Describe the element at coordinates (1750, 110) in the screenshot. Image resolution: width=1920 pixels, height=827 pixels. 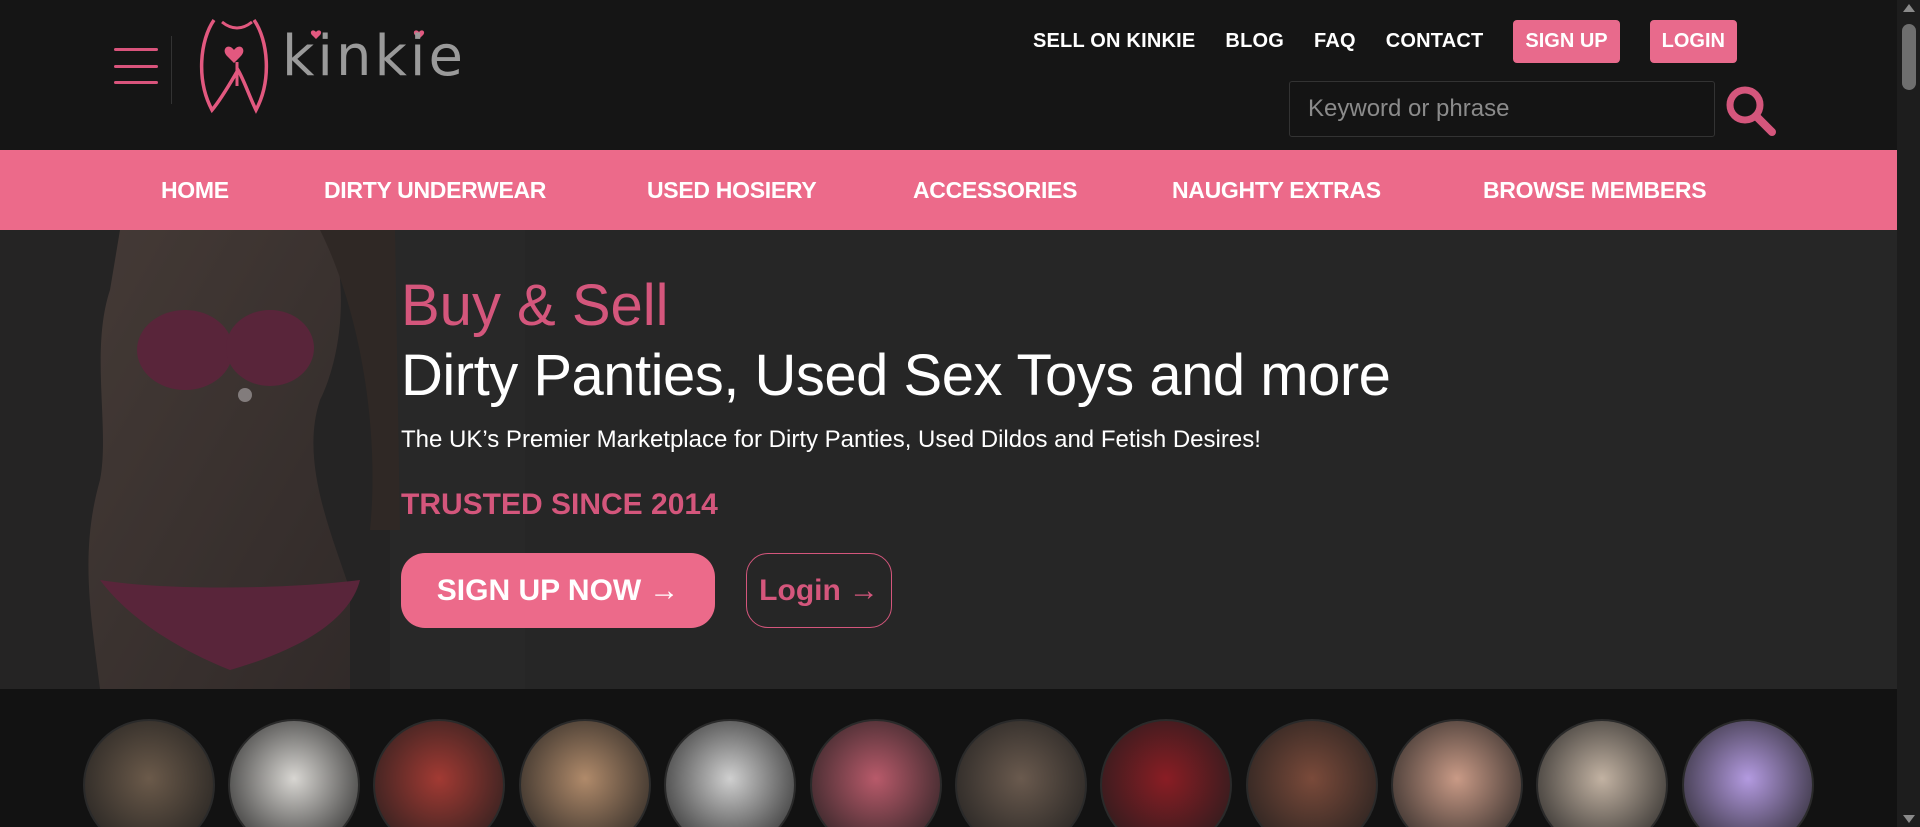
I see `search-icon` at that location.